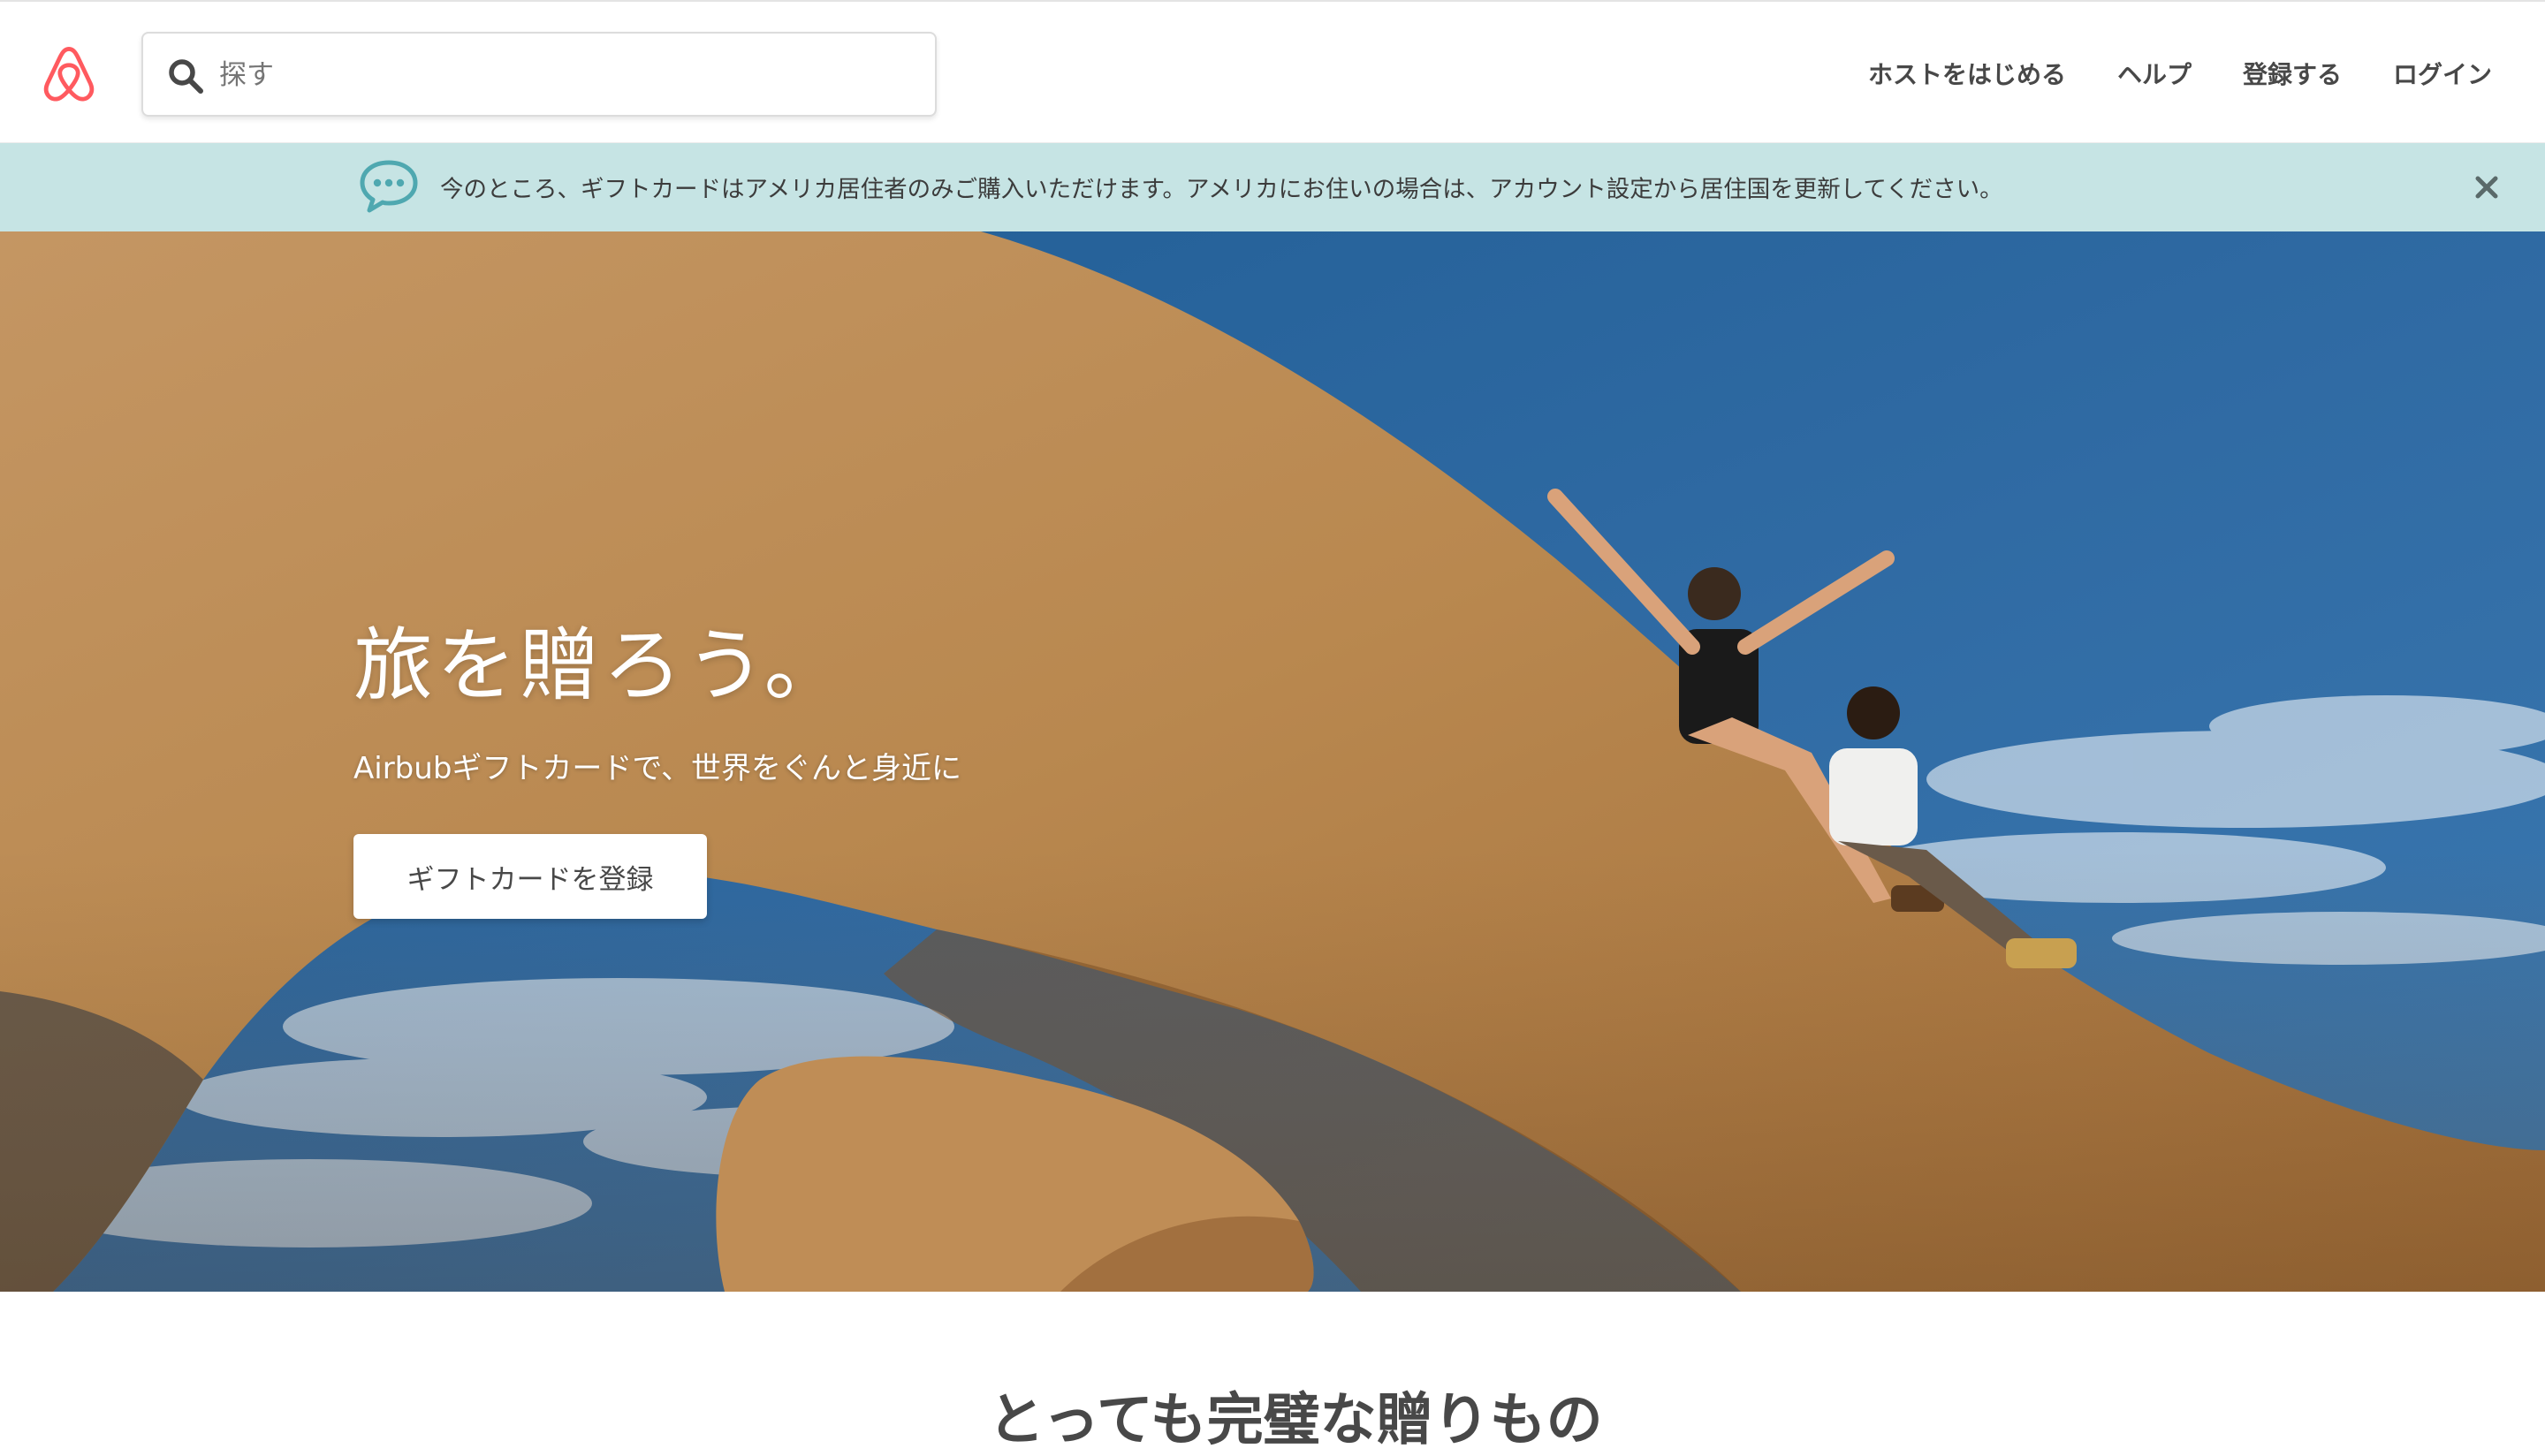 The width and height of the screenshot is (2545, 1456). What do you see at coordinates (2442, 73) in the screenshot?
I see `nav-log-in: ログイン` at bounding box center [2442, 73].